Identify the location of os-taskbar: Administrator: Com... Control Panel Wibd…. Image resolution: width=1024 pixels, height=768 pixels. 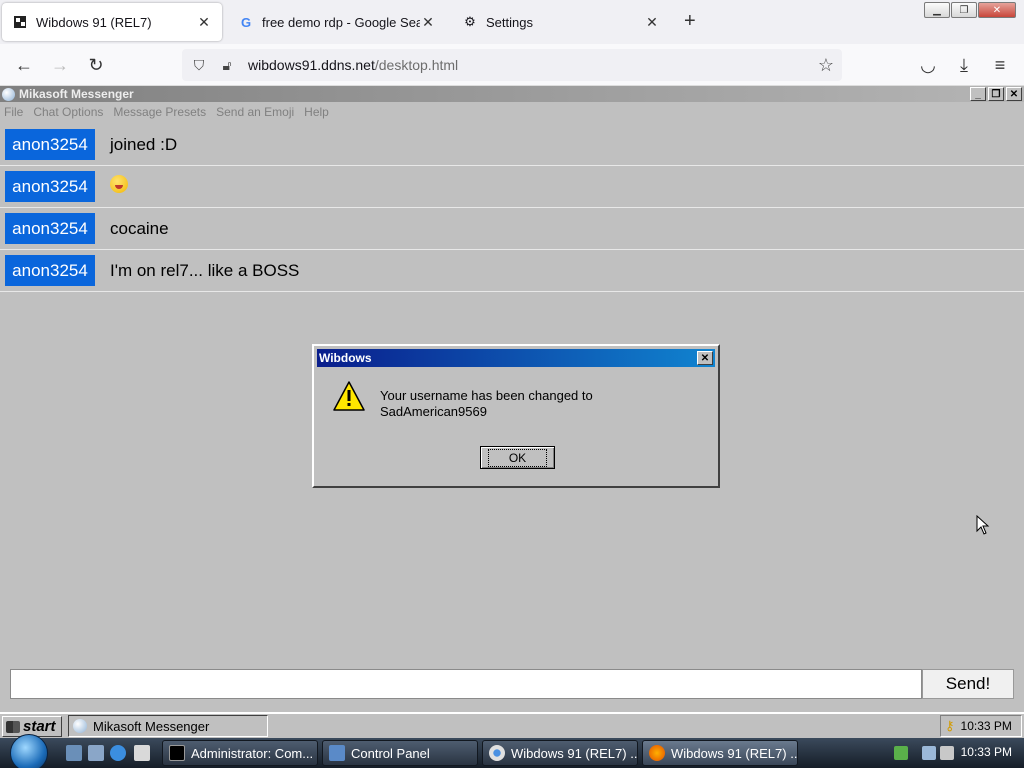
(512, 751).